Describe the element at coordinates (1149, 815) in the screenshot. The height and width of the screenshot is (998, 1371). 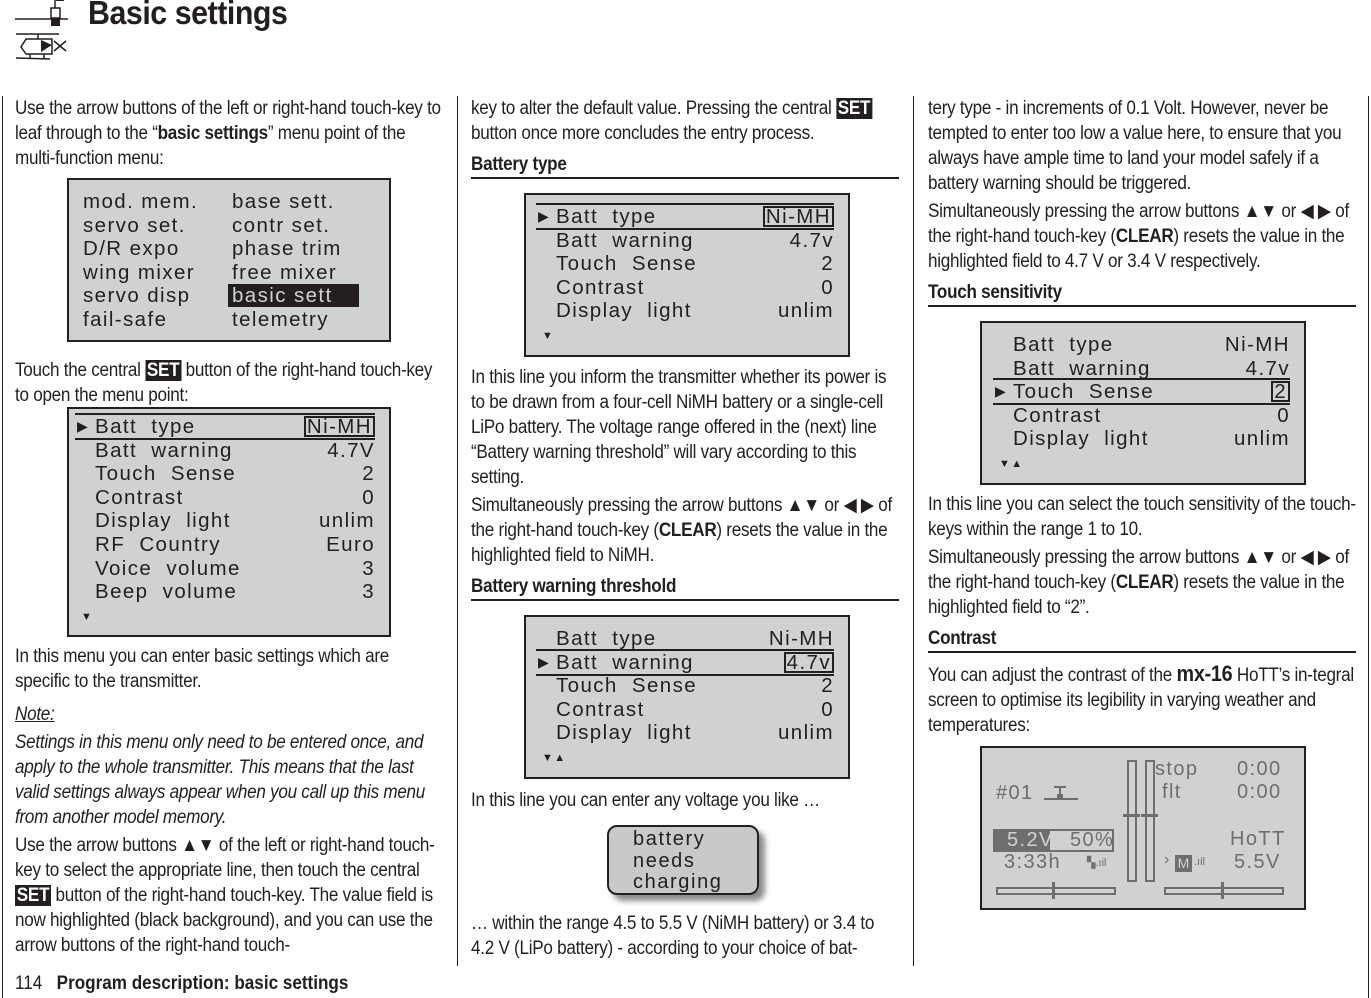
I see `trim-marker` at that location.